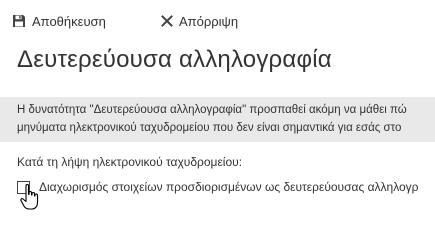  I want to click on section-label: Κατά τη λήψη ηλεκτρονικού ταχυδρομείου:, so click(130, 162).